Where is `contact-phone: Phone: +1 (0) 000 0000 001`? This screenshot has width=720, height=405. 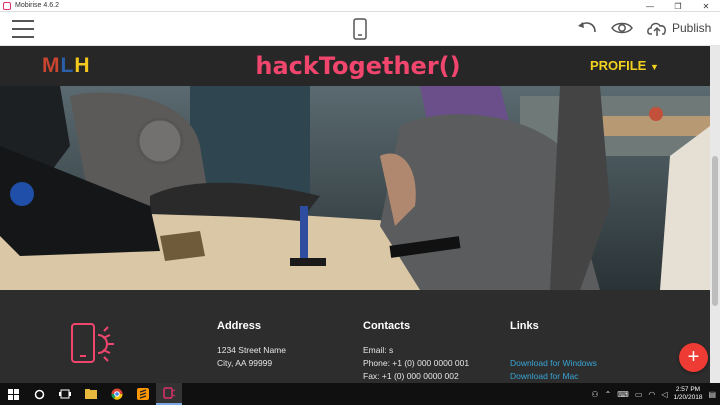 contact-phone: Phone: +1 (0) 000 0000 001 is located at coordinates (416, 363).